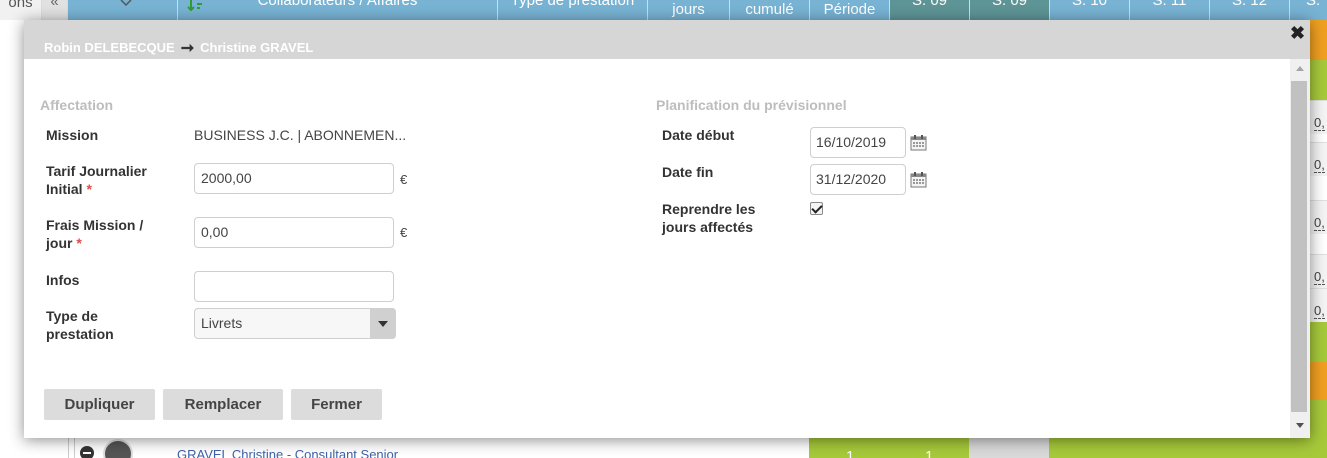  What do you see at coordinates (1009, 4) in the screenshot?
I see `header-week-2-label: S. 09` at bounding box center [1009, 4].